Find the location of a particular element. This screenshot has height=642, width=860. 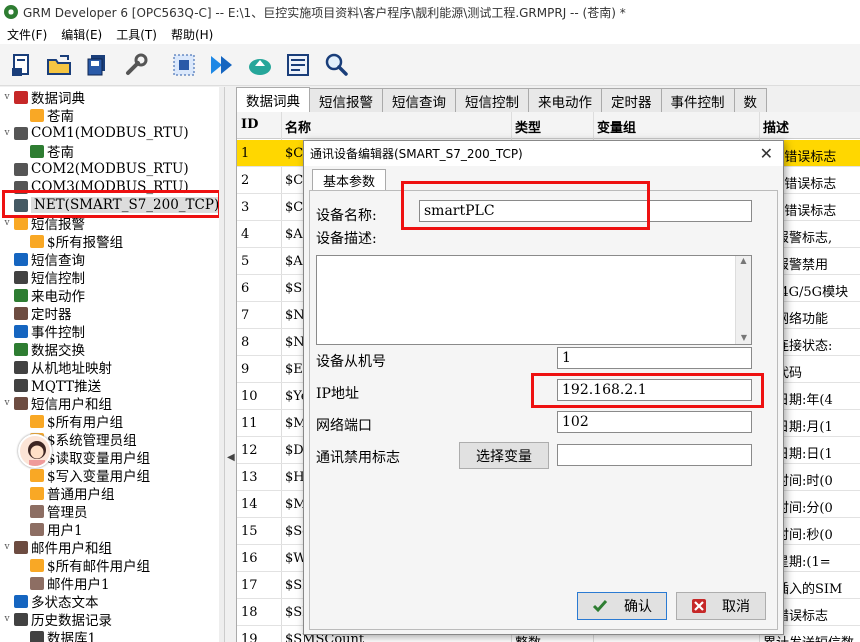

settings-panel-icon is located at coordinates (298, 65).